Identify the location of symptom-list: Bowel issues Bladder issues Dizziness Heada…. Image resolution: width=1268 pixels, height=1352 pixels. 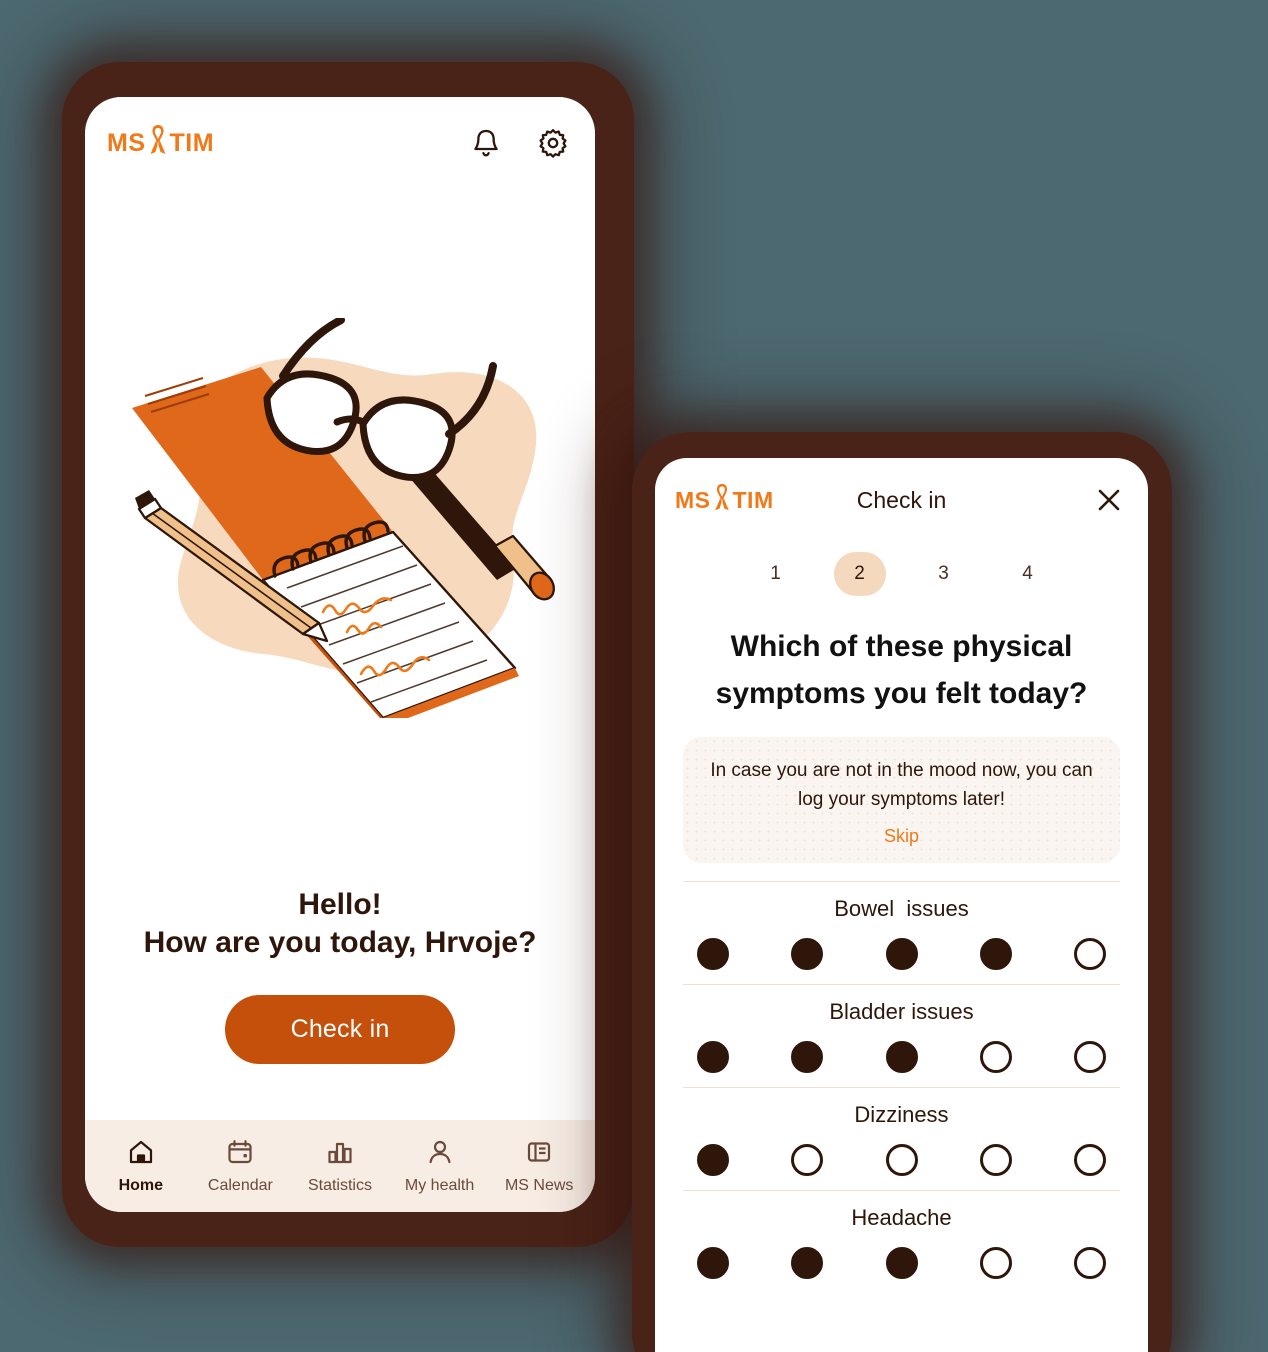
(901, 1116).